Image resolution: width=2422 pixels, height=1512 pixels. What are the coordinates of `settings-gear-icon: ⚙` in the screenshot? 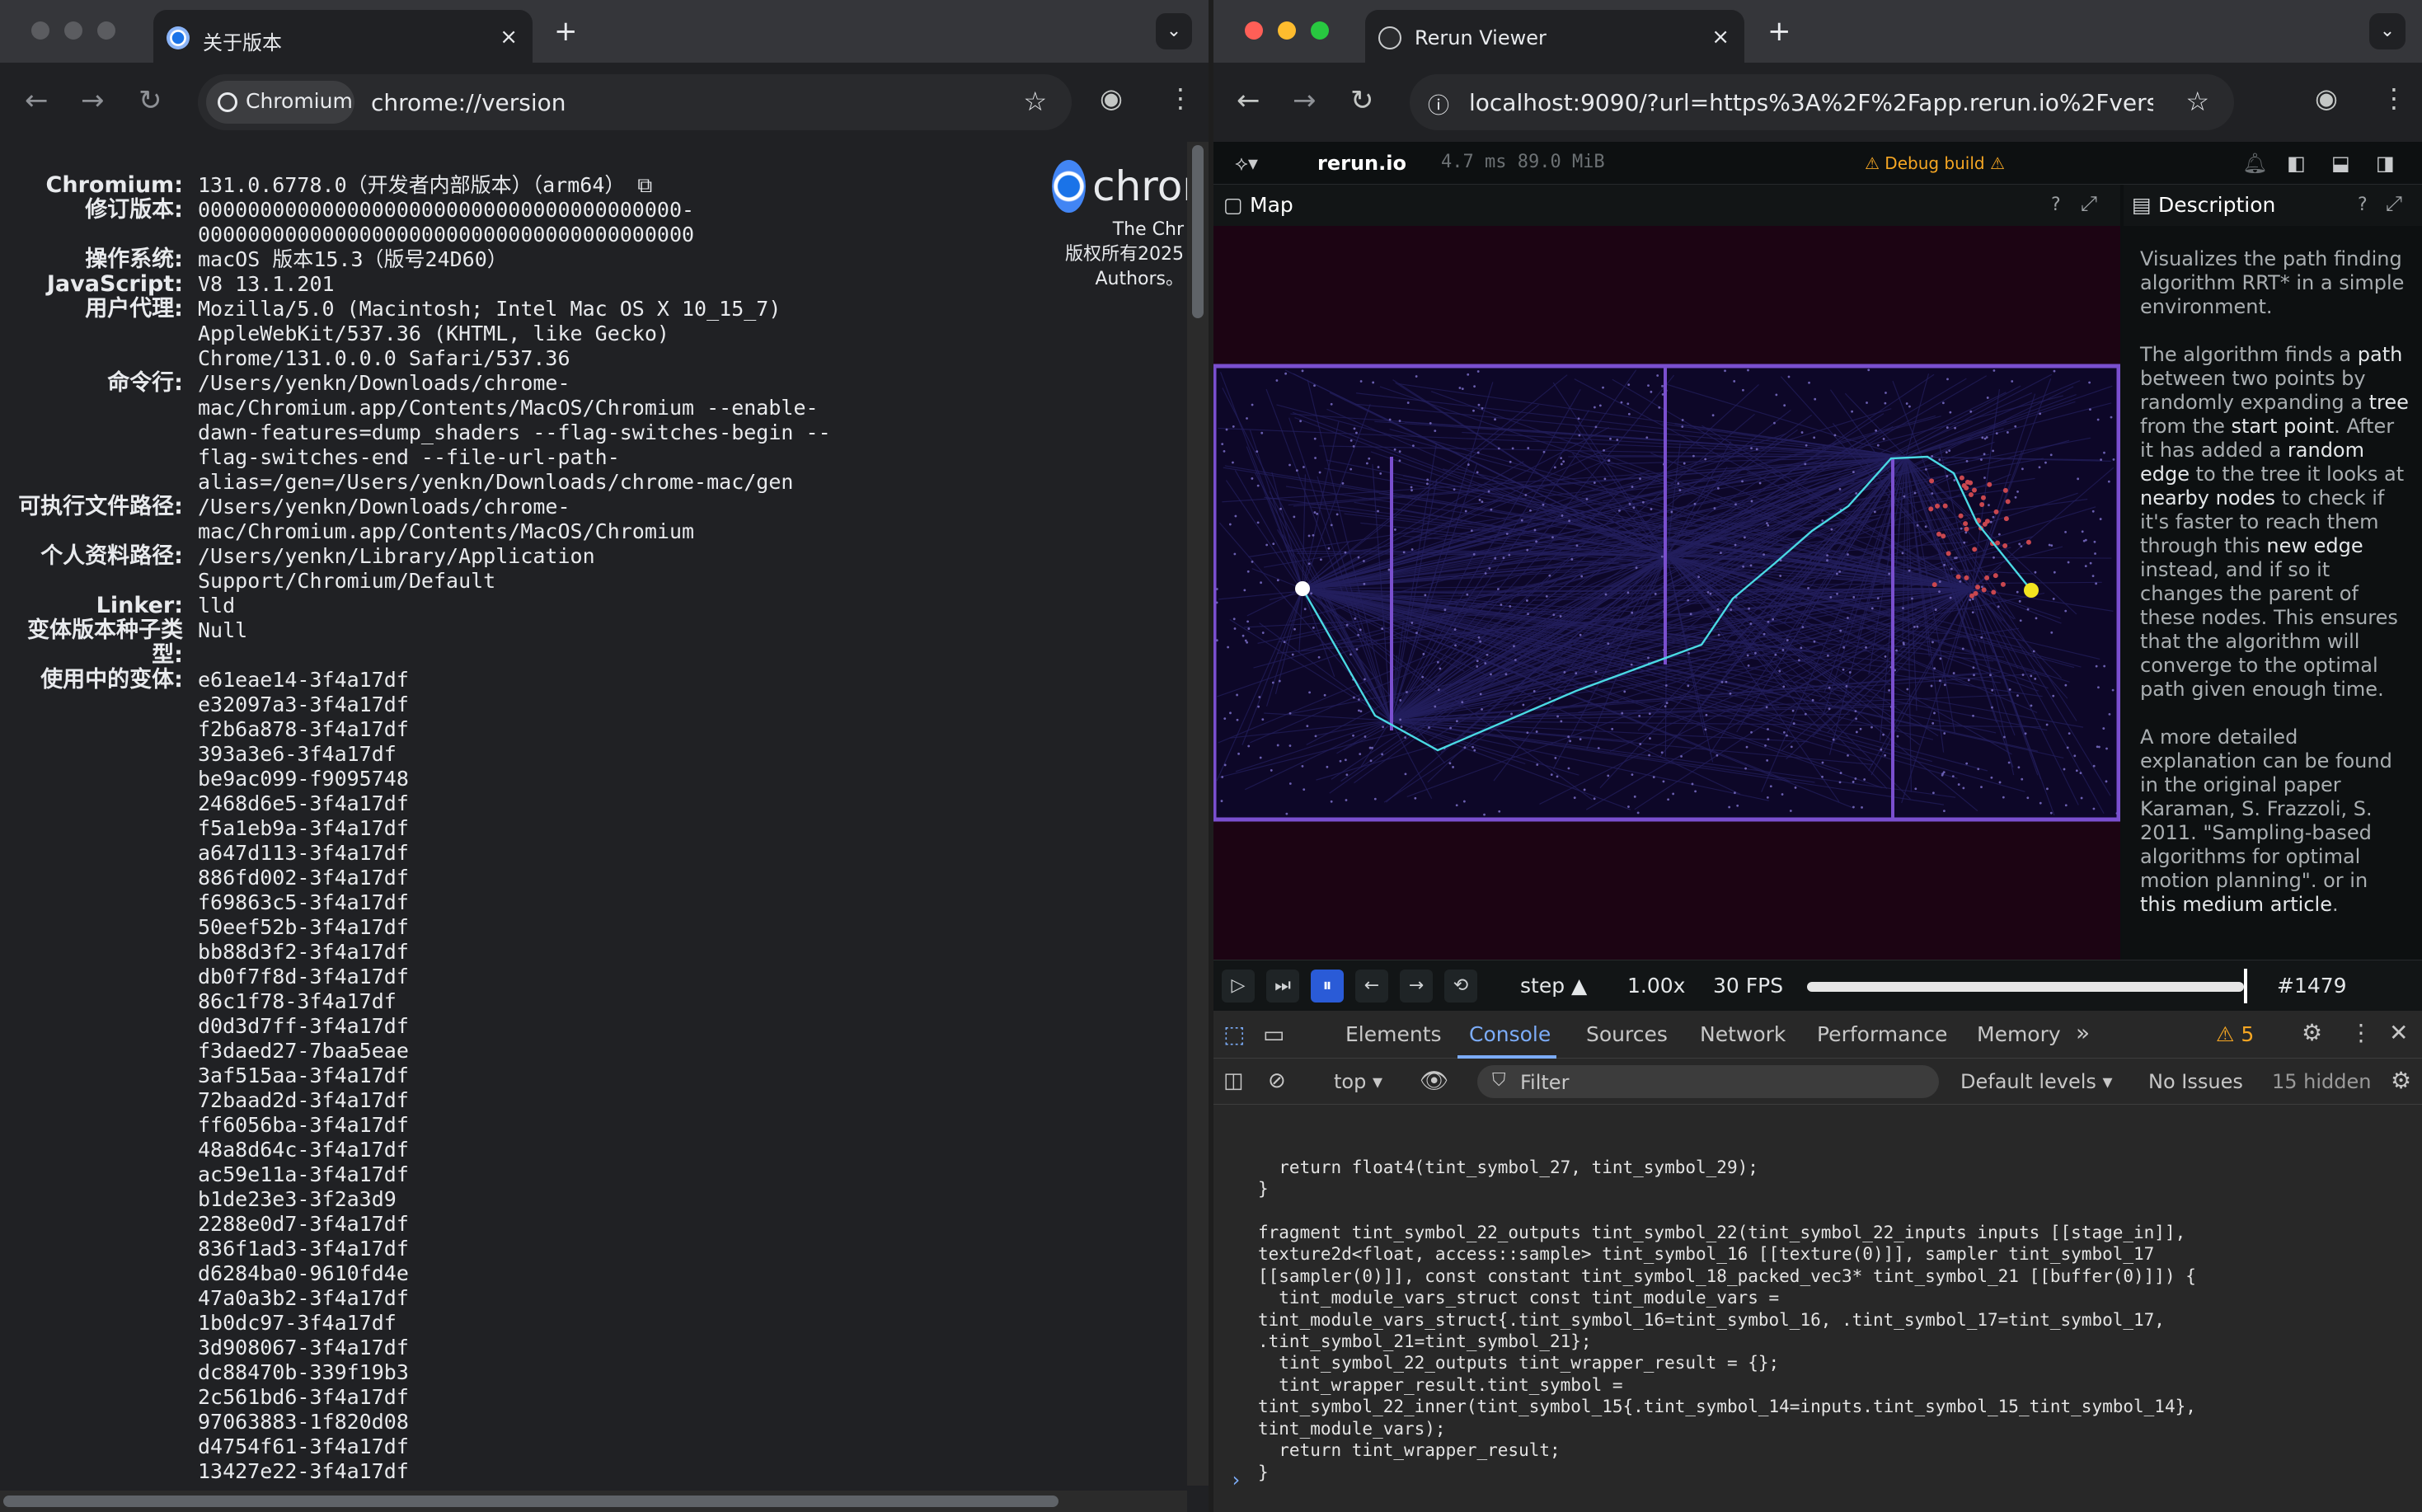 It's located at (2312, 1033).